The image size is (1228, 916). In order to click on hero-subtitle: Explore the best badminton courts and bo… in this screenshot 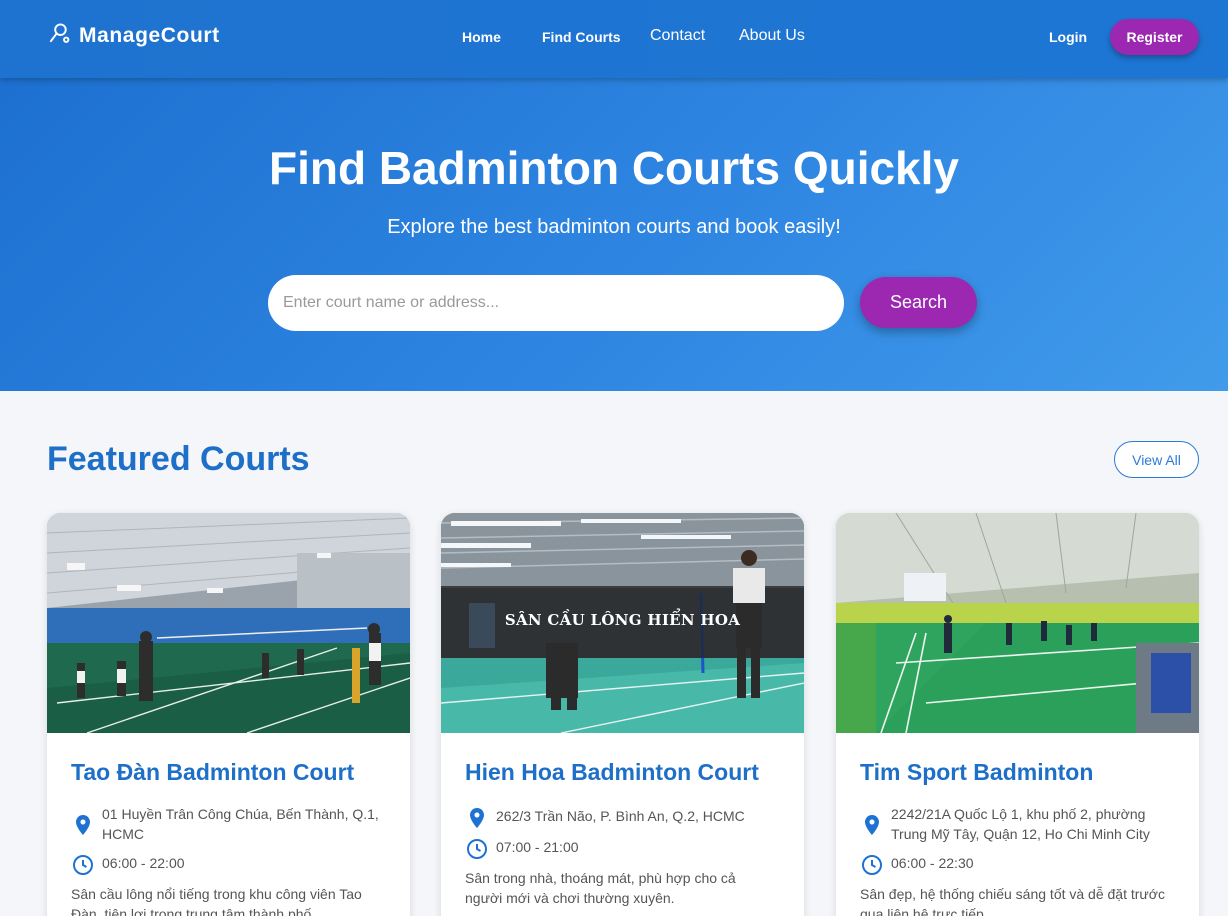, I will do `click(614, 227)`.